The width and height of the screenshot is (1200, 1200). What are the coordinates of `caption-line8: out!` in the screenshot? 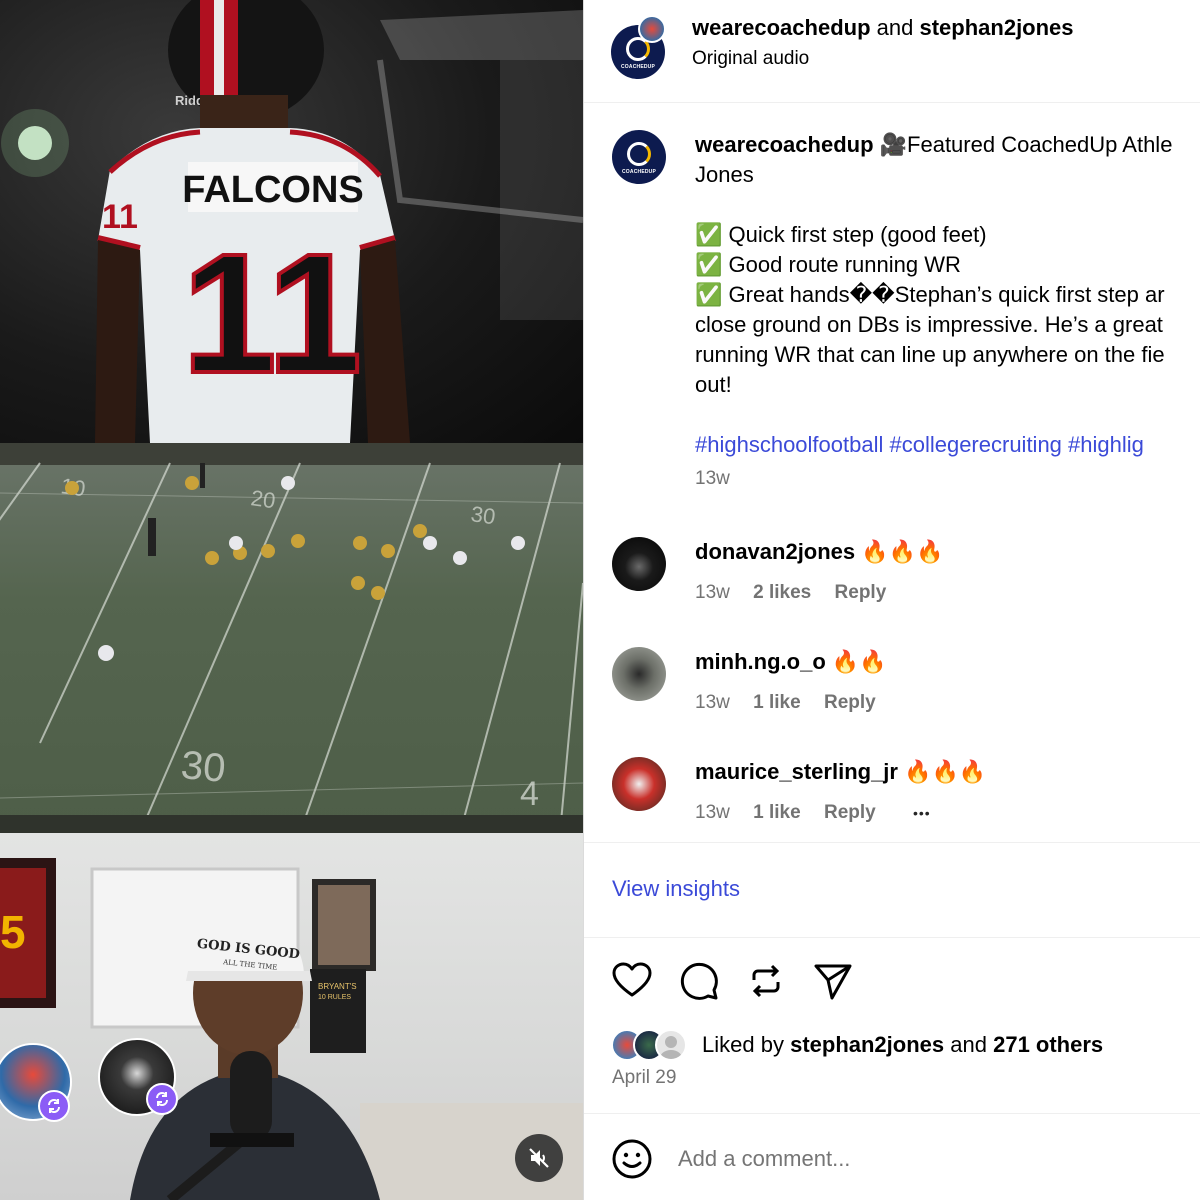 It's located at (713, 384).